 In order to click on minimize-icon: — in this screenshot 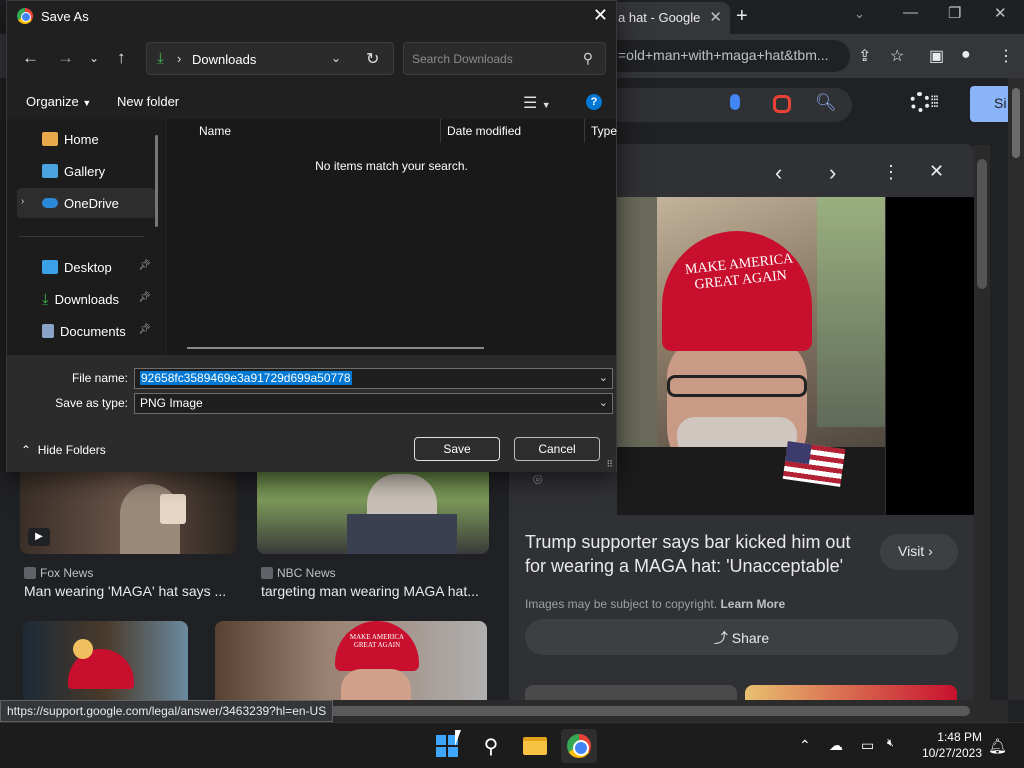, I will do `click(910, 12)`.